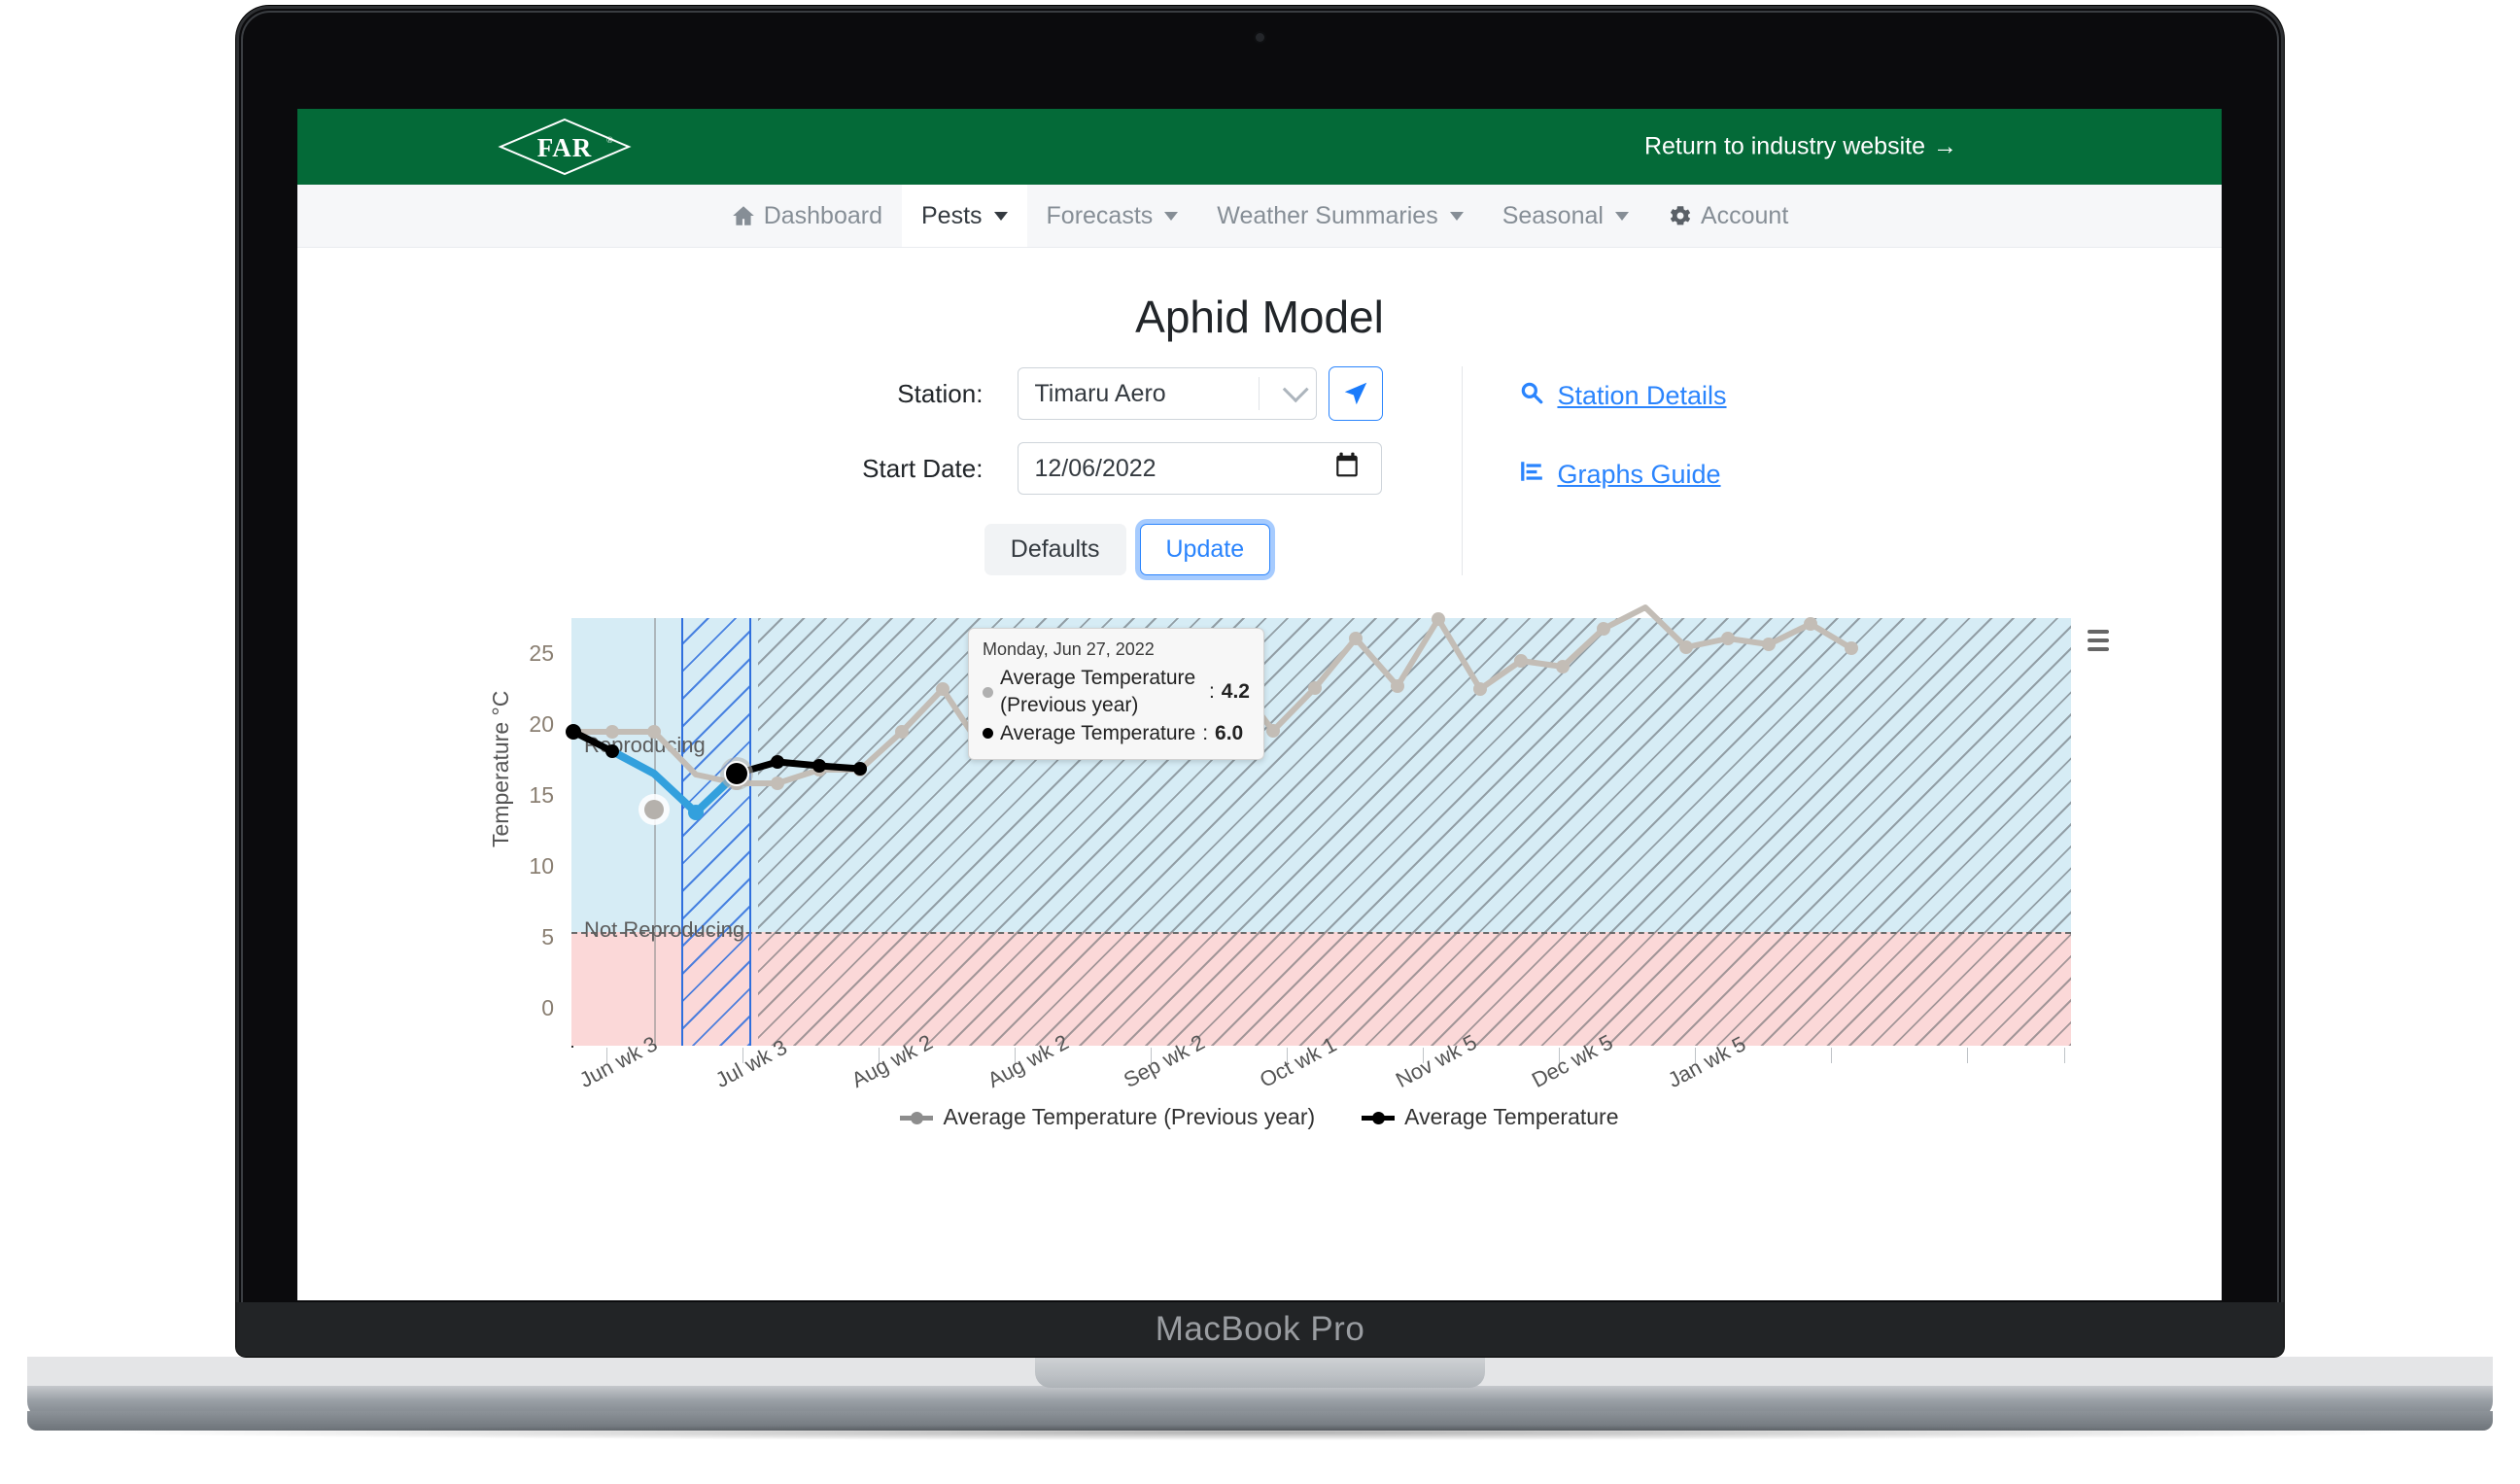  I want to click on y-tick-10: 10, so click(541, 866).